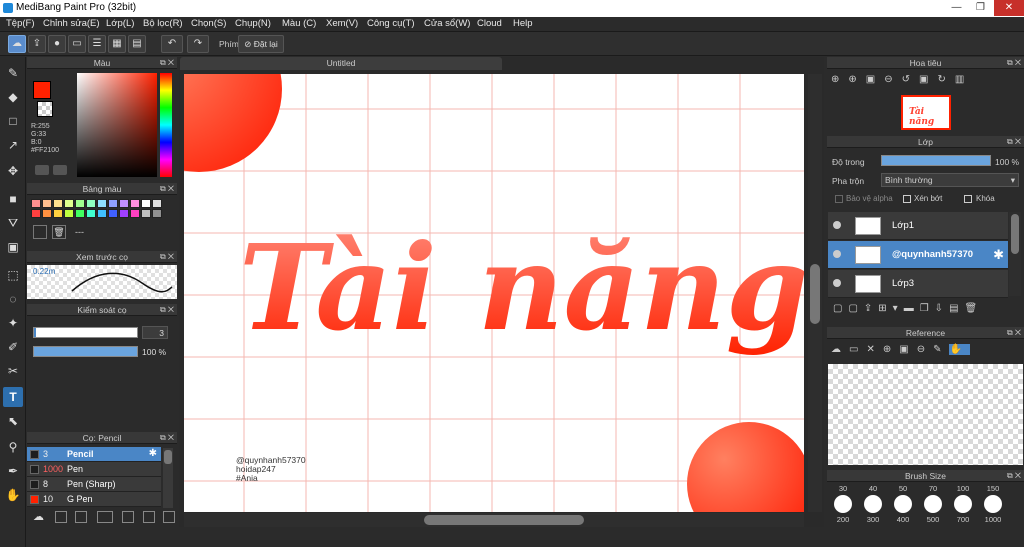  I want to click on layer-settings-icon: ▤, so click(956, 308).